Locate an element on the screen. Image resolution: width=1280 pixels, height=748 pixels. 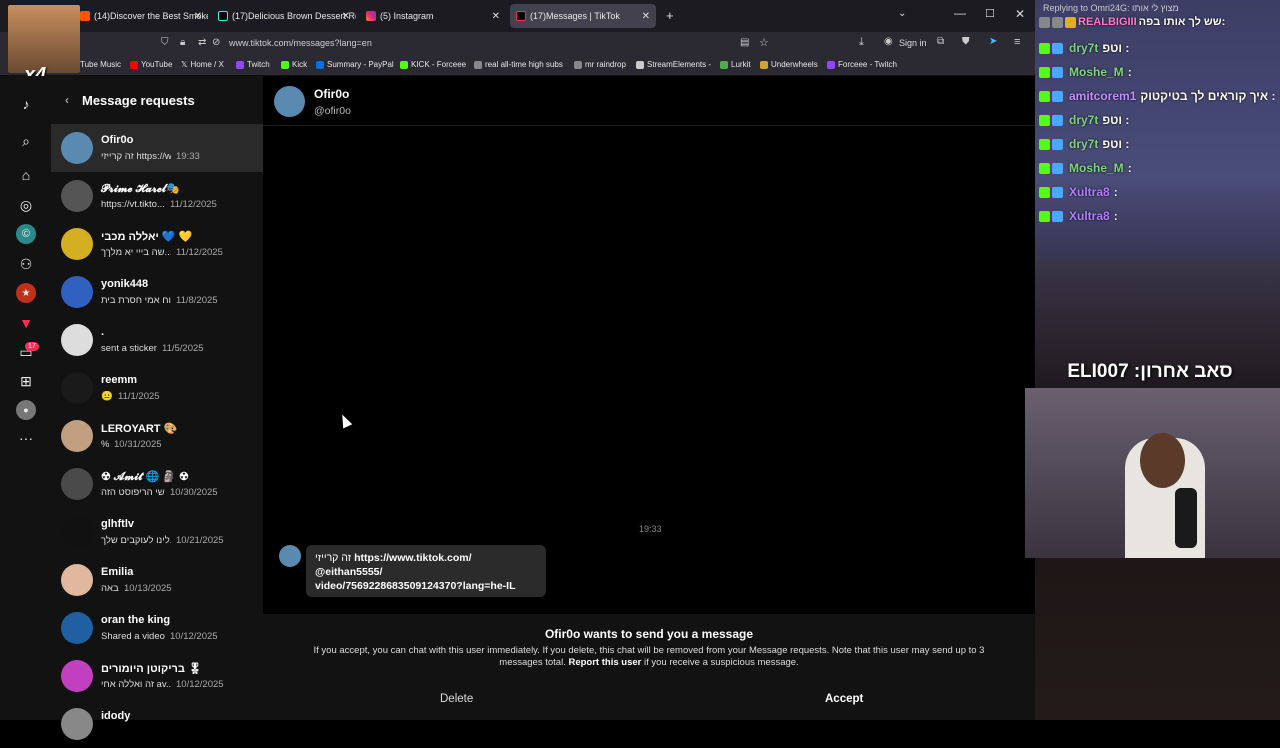
live-icon: ★ is located at coordinates (26, 293).